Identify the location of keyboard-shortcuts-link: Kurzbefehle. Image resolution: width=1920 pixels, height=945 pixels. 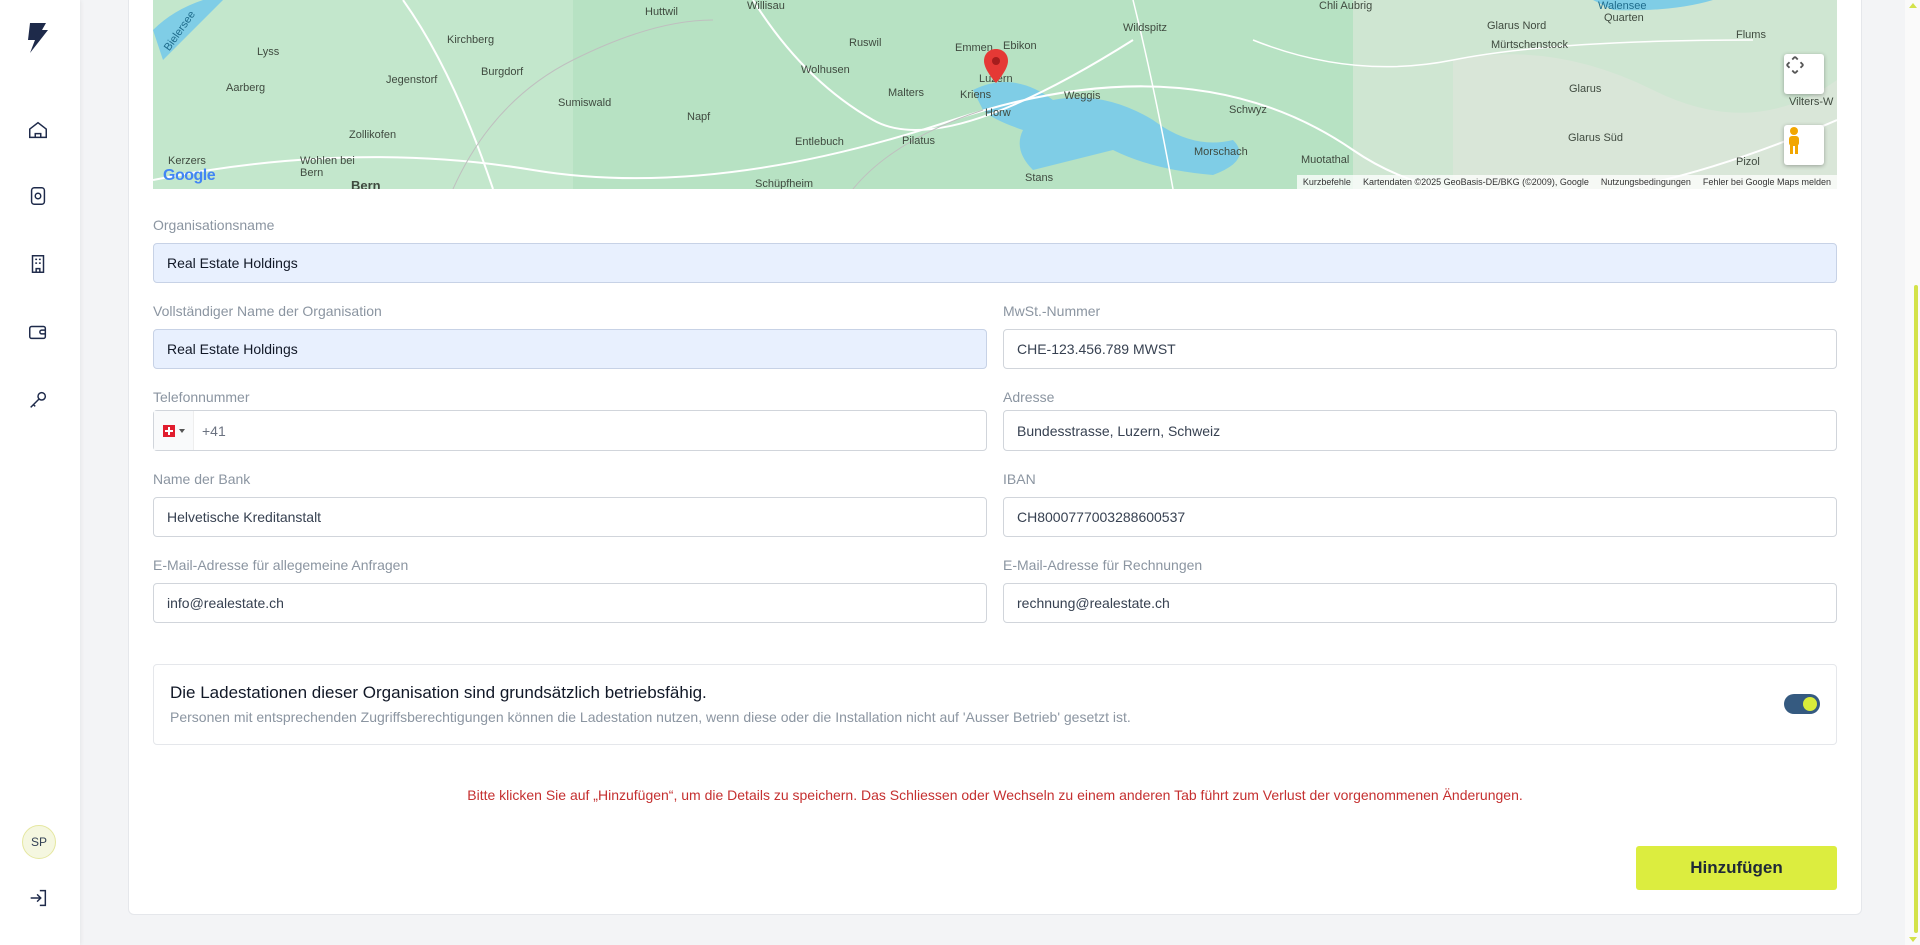
(1327, 182).